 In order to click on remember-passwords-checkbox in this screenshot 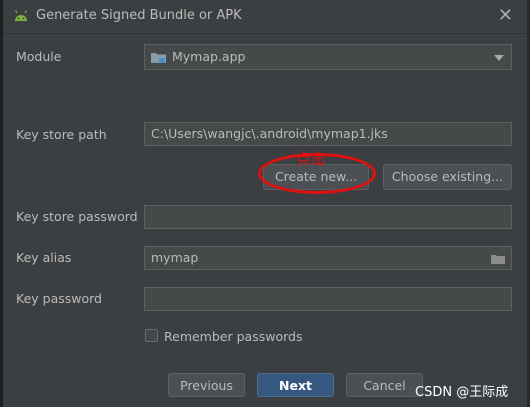, I will do `click(151, 335)`.